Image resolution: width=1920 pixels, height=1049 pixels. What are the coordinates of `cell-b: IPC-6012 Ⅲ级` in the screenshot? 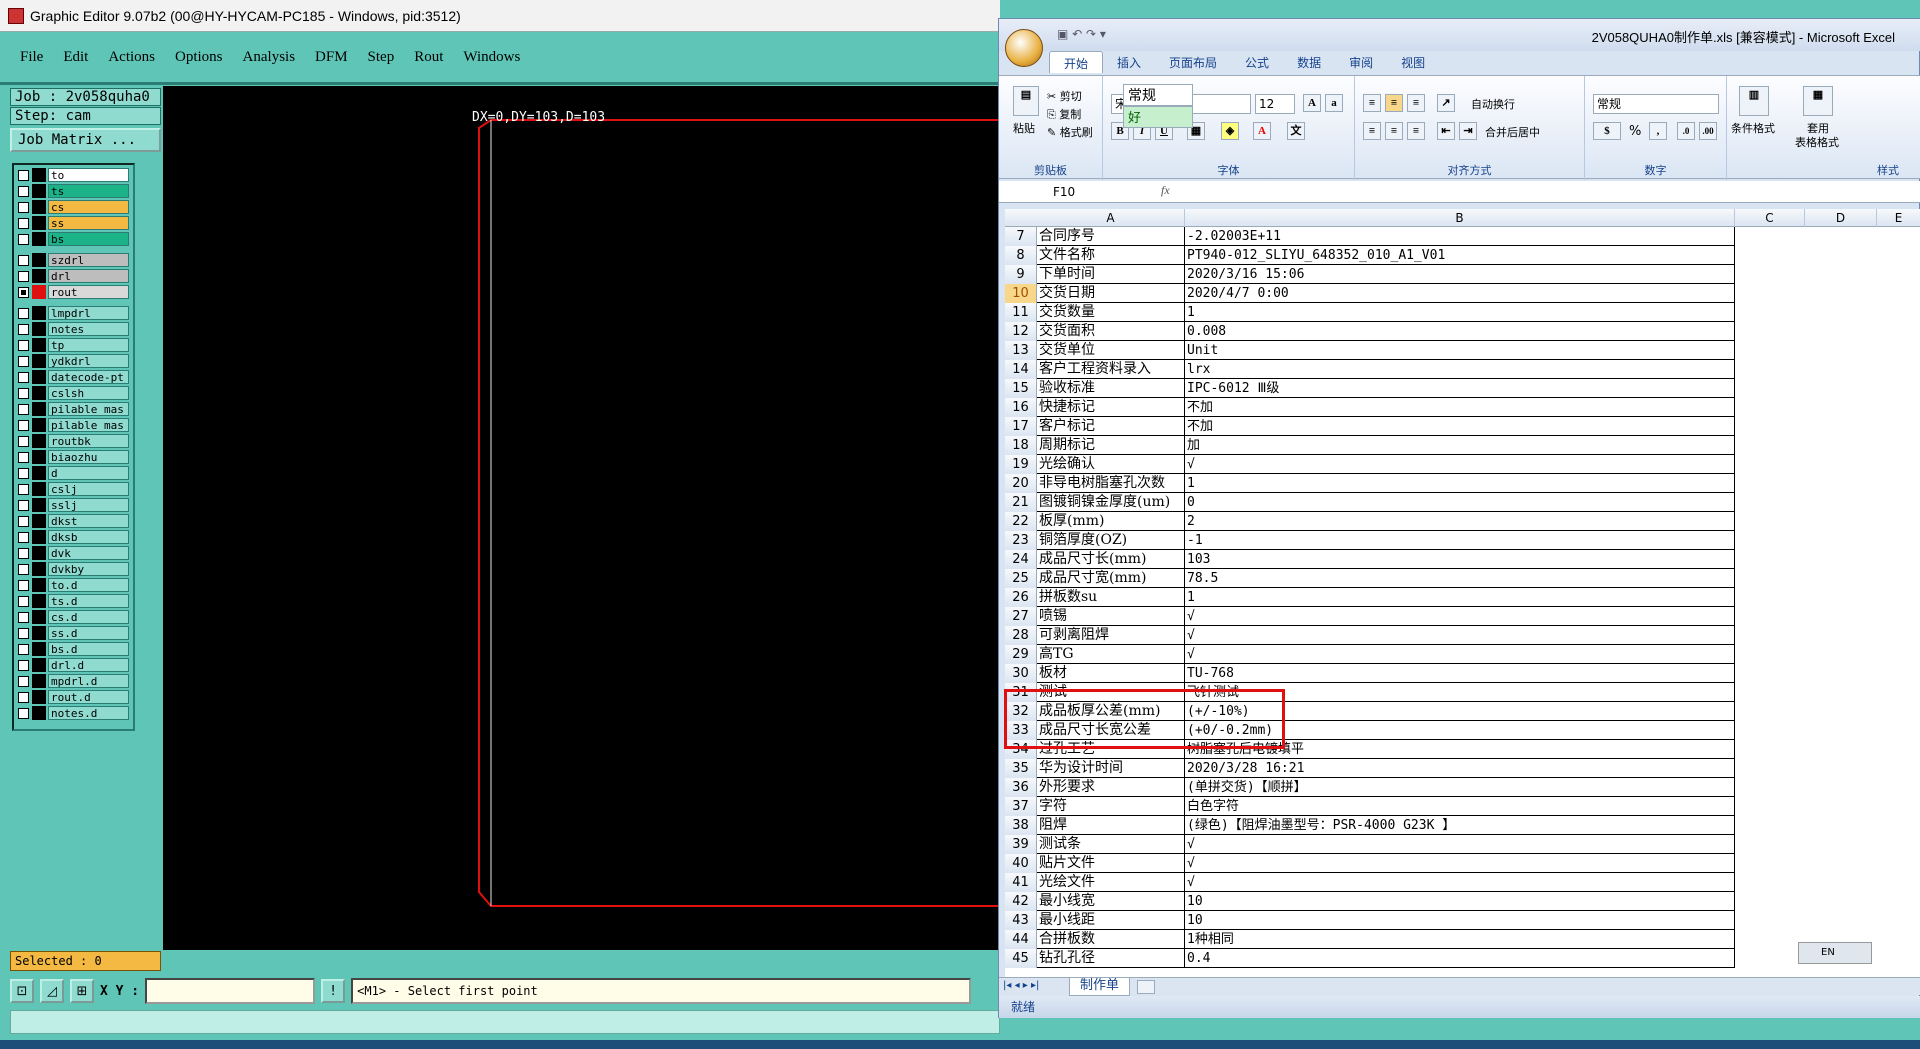 It's located at (1460, 388).